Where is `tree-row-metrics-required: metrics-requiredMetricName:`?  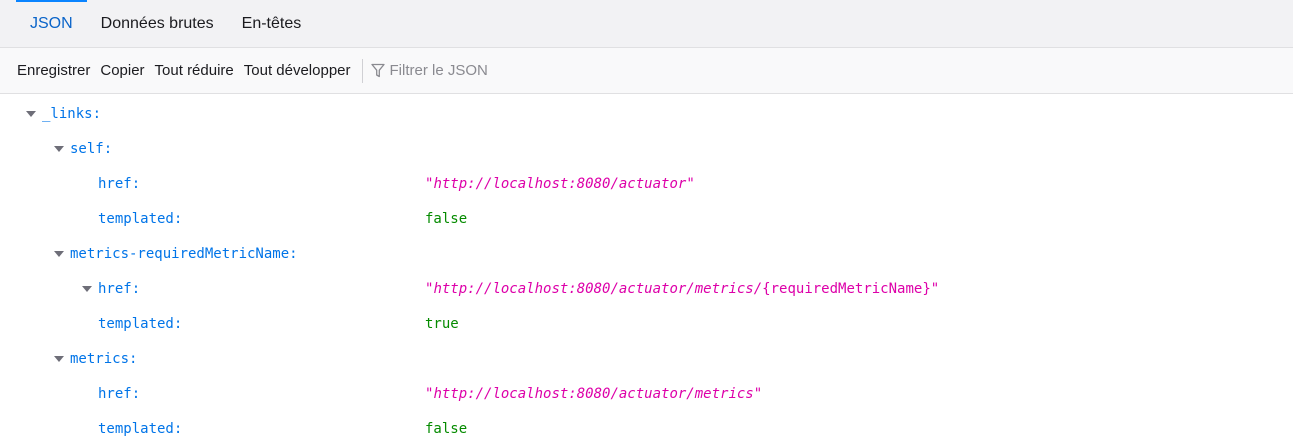
tree-row-metrics-required: metrics-requiredMetricName: is located at coordinates (646, 255).